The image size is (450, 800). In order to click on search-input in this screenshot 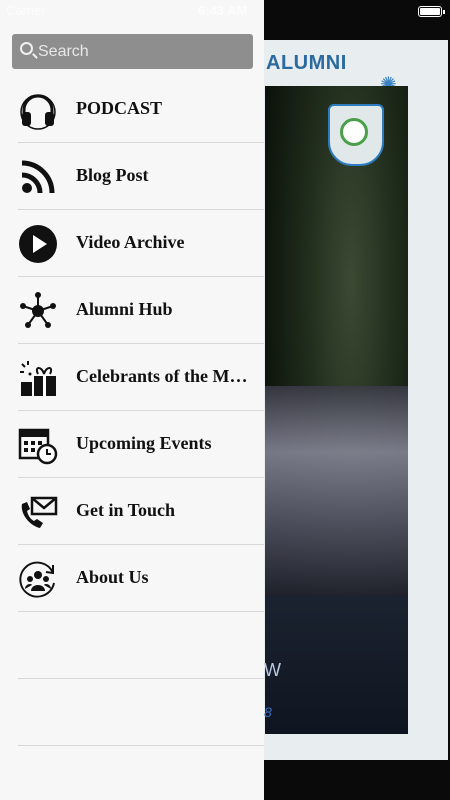, I will do `click(138, 51)`.